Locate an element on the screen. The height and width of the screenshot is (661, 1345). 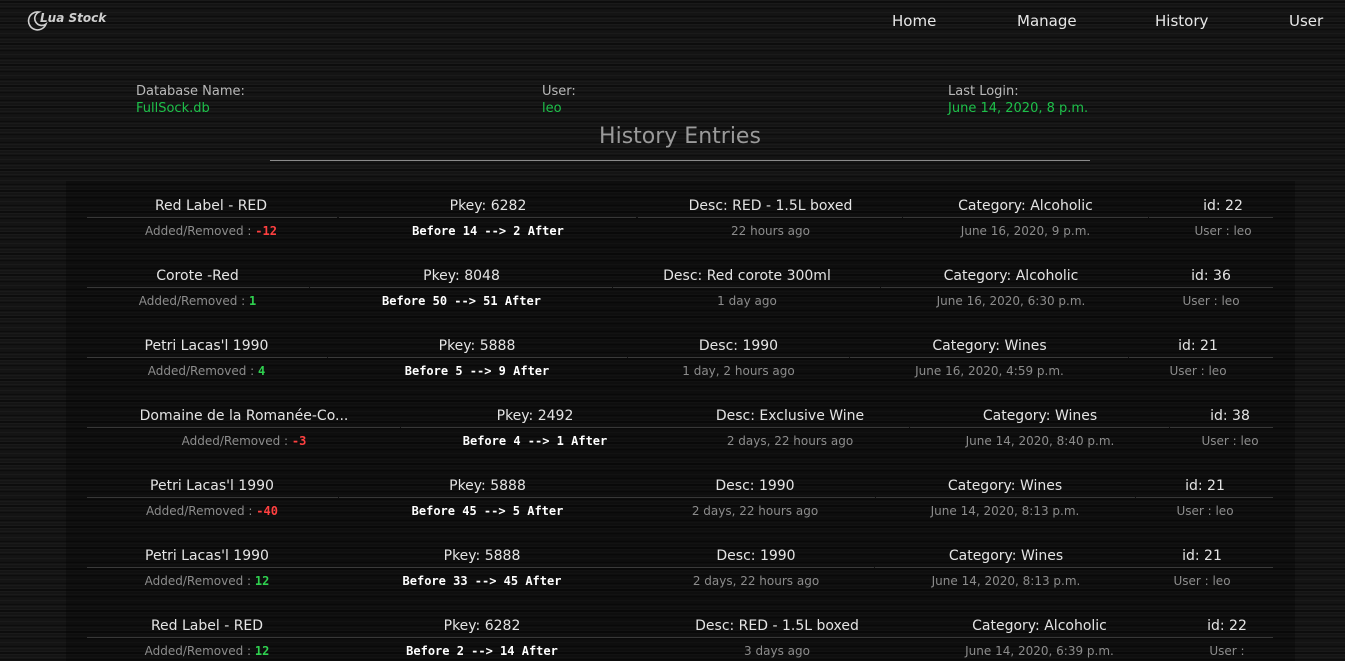
nav-history-link: History is located at coordinates (1181, 21).